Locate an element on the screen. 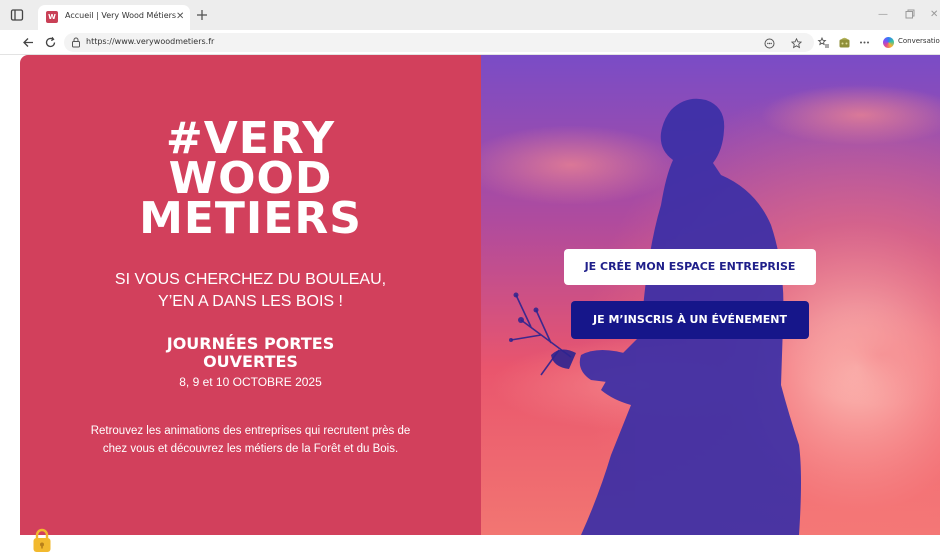  tab-bar: W Accueil | Very Wood Métiers ✕ — ✕ is located at coordinates (470, 15).